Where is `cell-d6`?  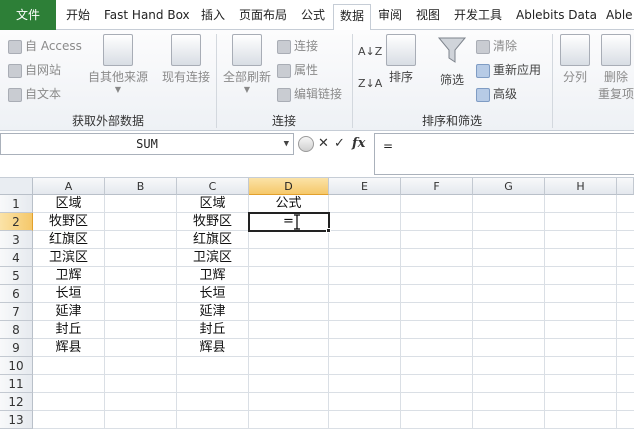 cell-d6 is located at coordinates (289, 294).